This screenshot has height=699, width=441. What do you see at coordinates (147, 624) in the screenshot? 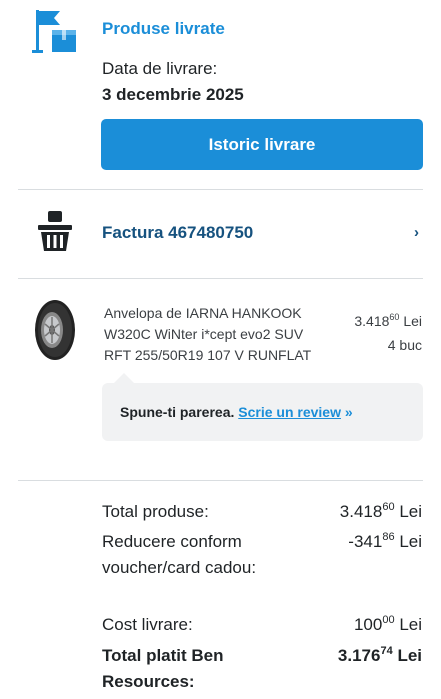
I see `shipping-cost-label: Cost livrare:` at bounding box center [147, 624].